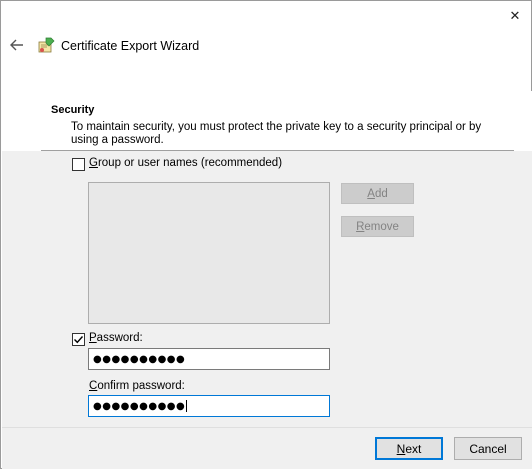  I want to click on password-checkbox, so click(78, 339).